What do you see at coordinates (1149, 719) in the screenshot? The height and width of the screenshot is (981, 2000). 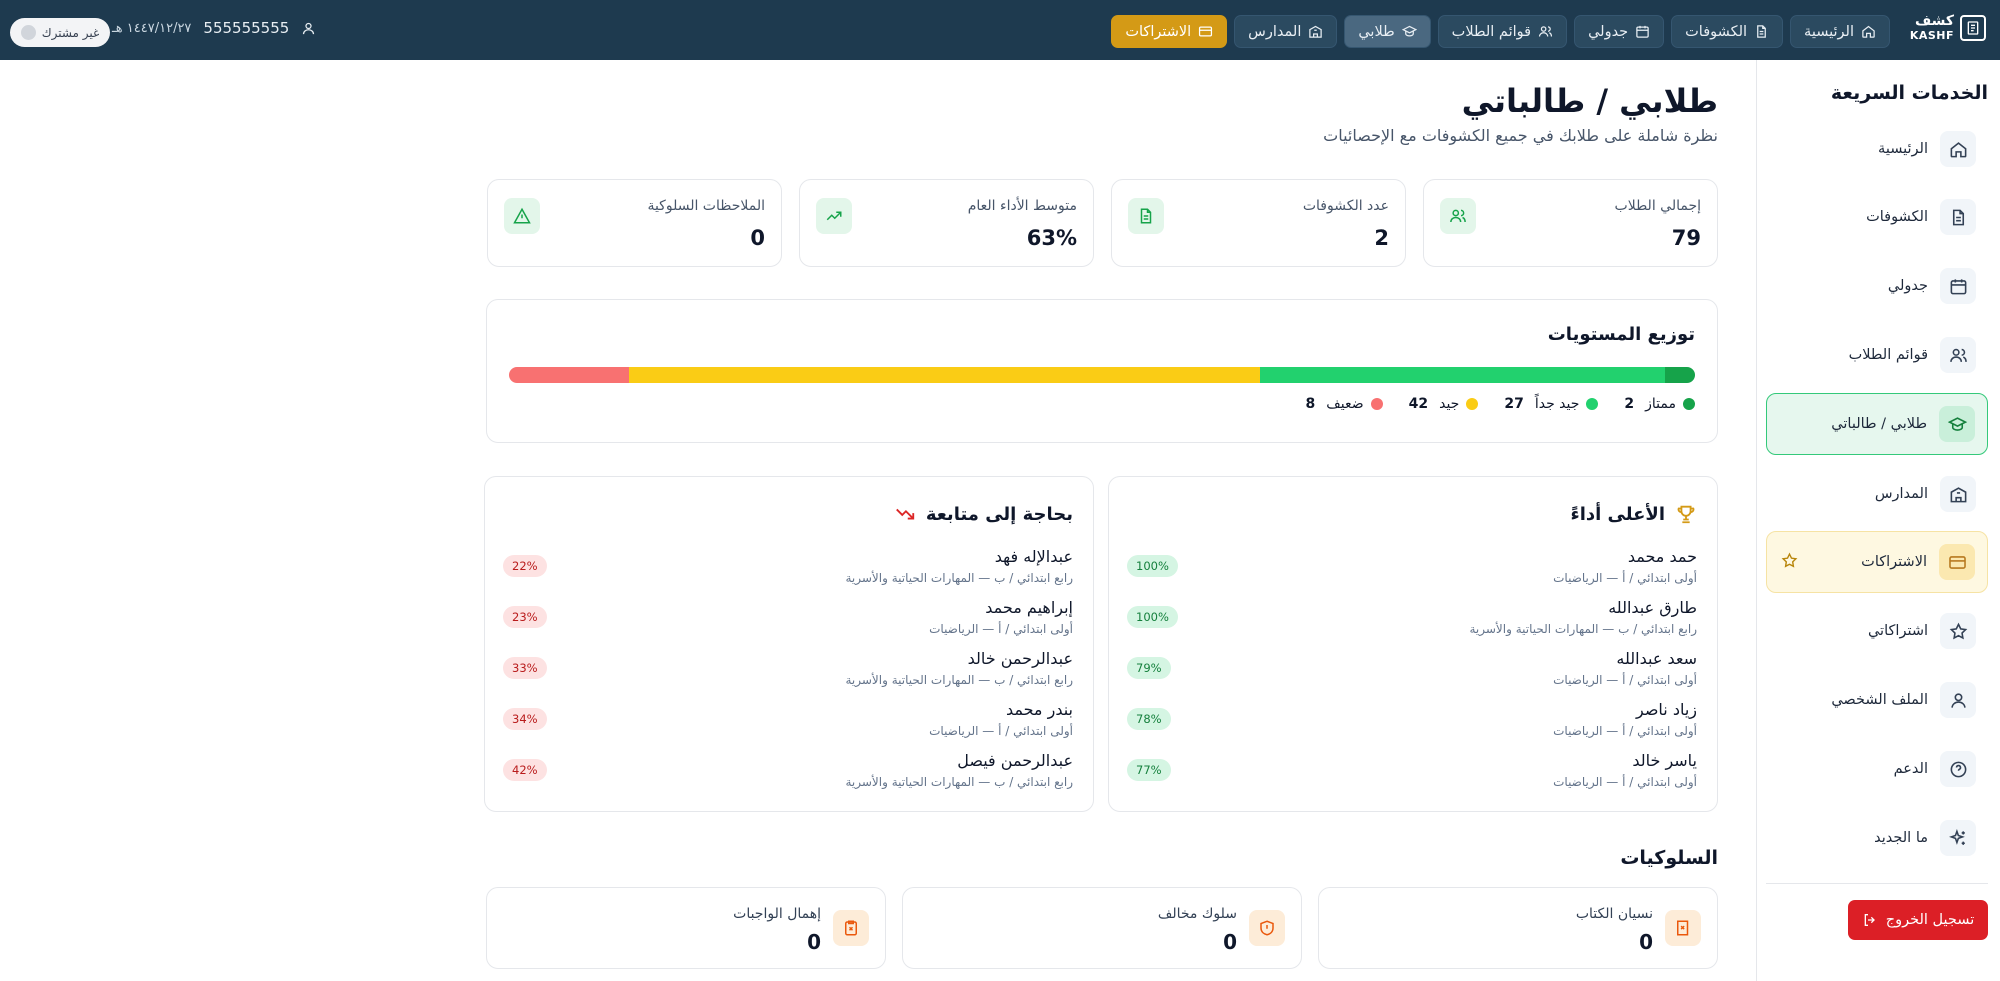 I see `score-badge: 78%` at bounding box center [1149, 719].